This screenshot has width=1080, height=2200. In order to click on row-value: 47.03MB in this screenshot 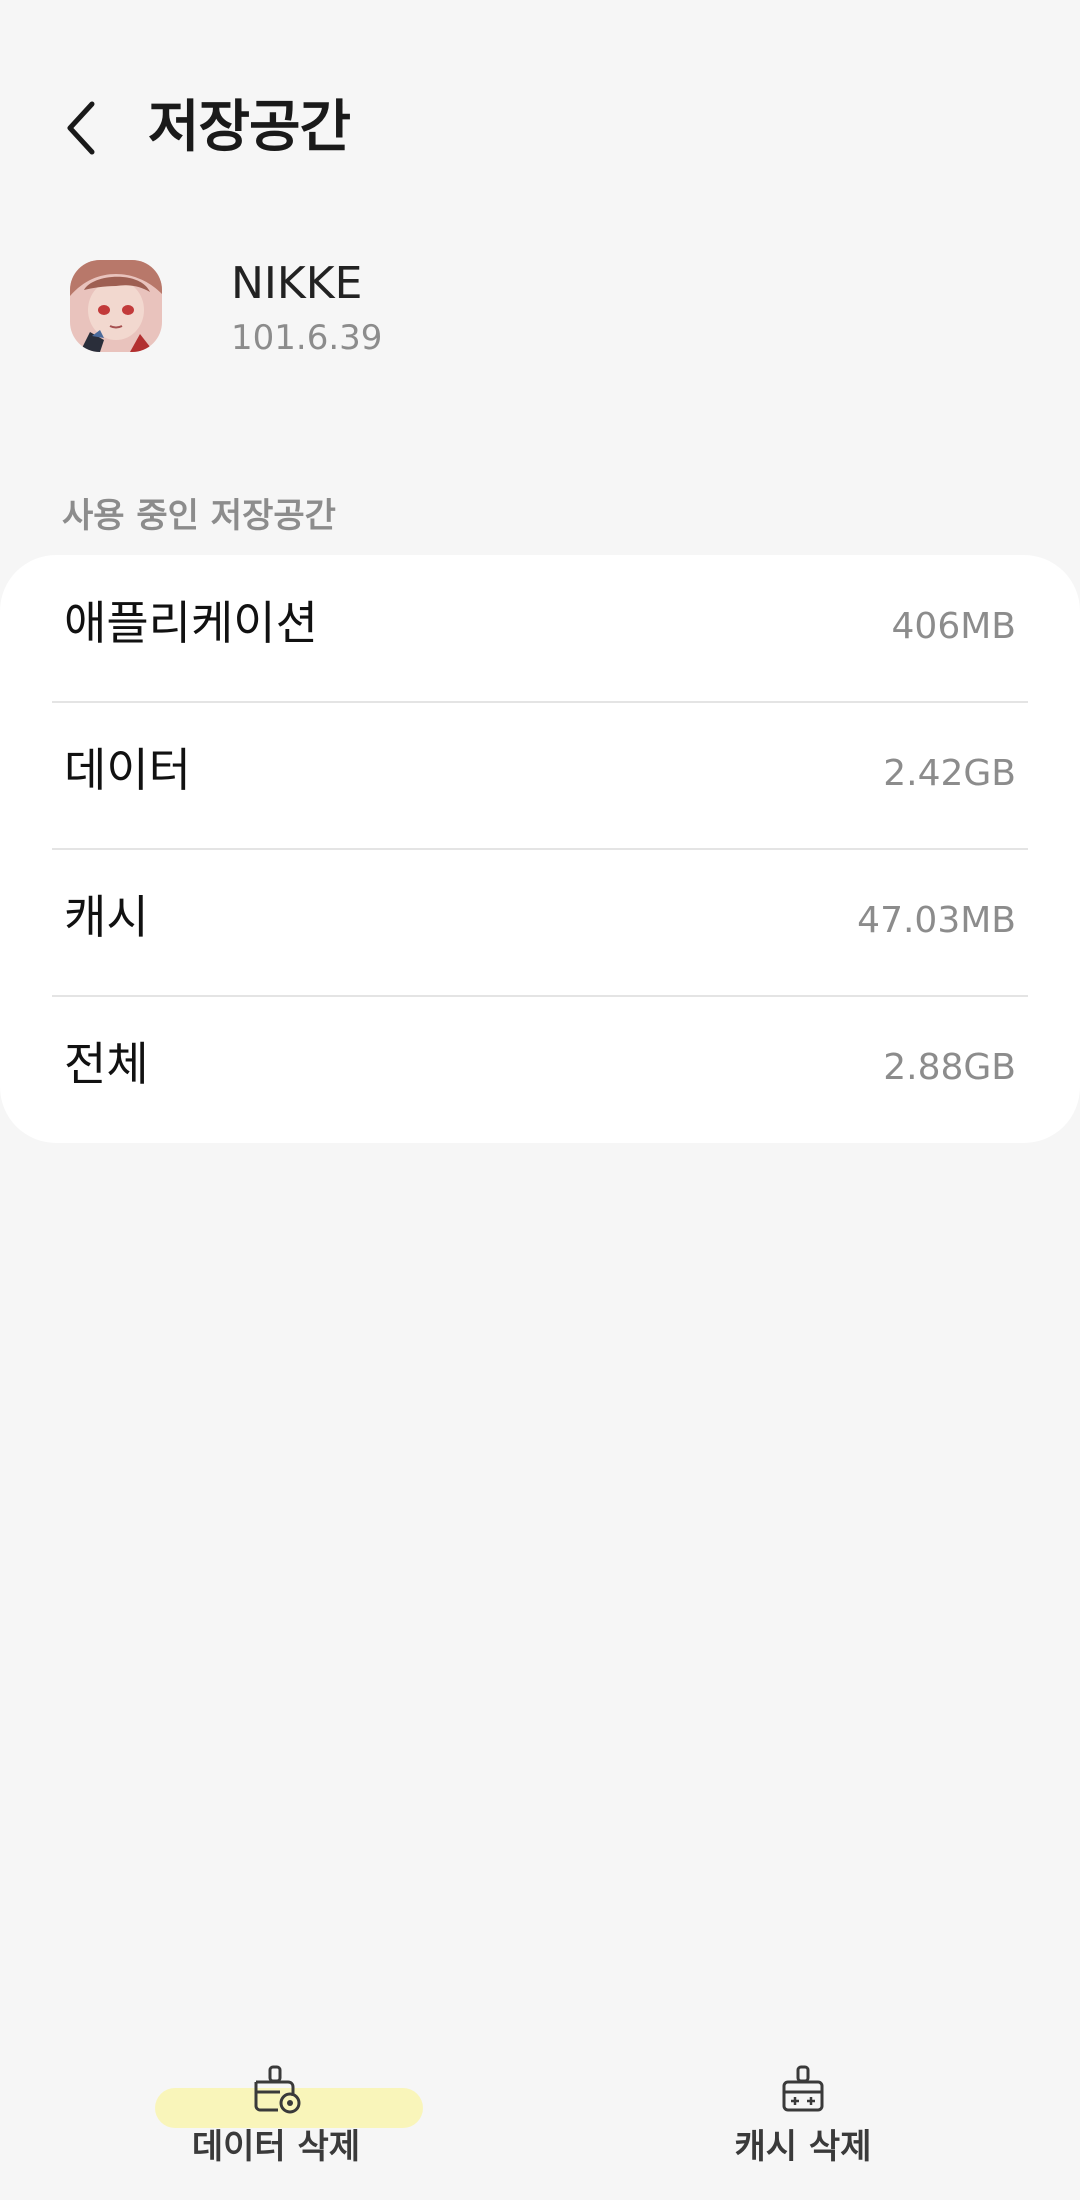, I will do `click(936, 920)`.